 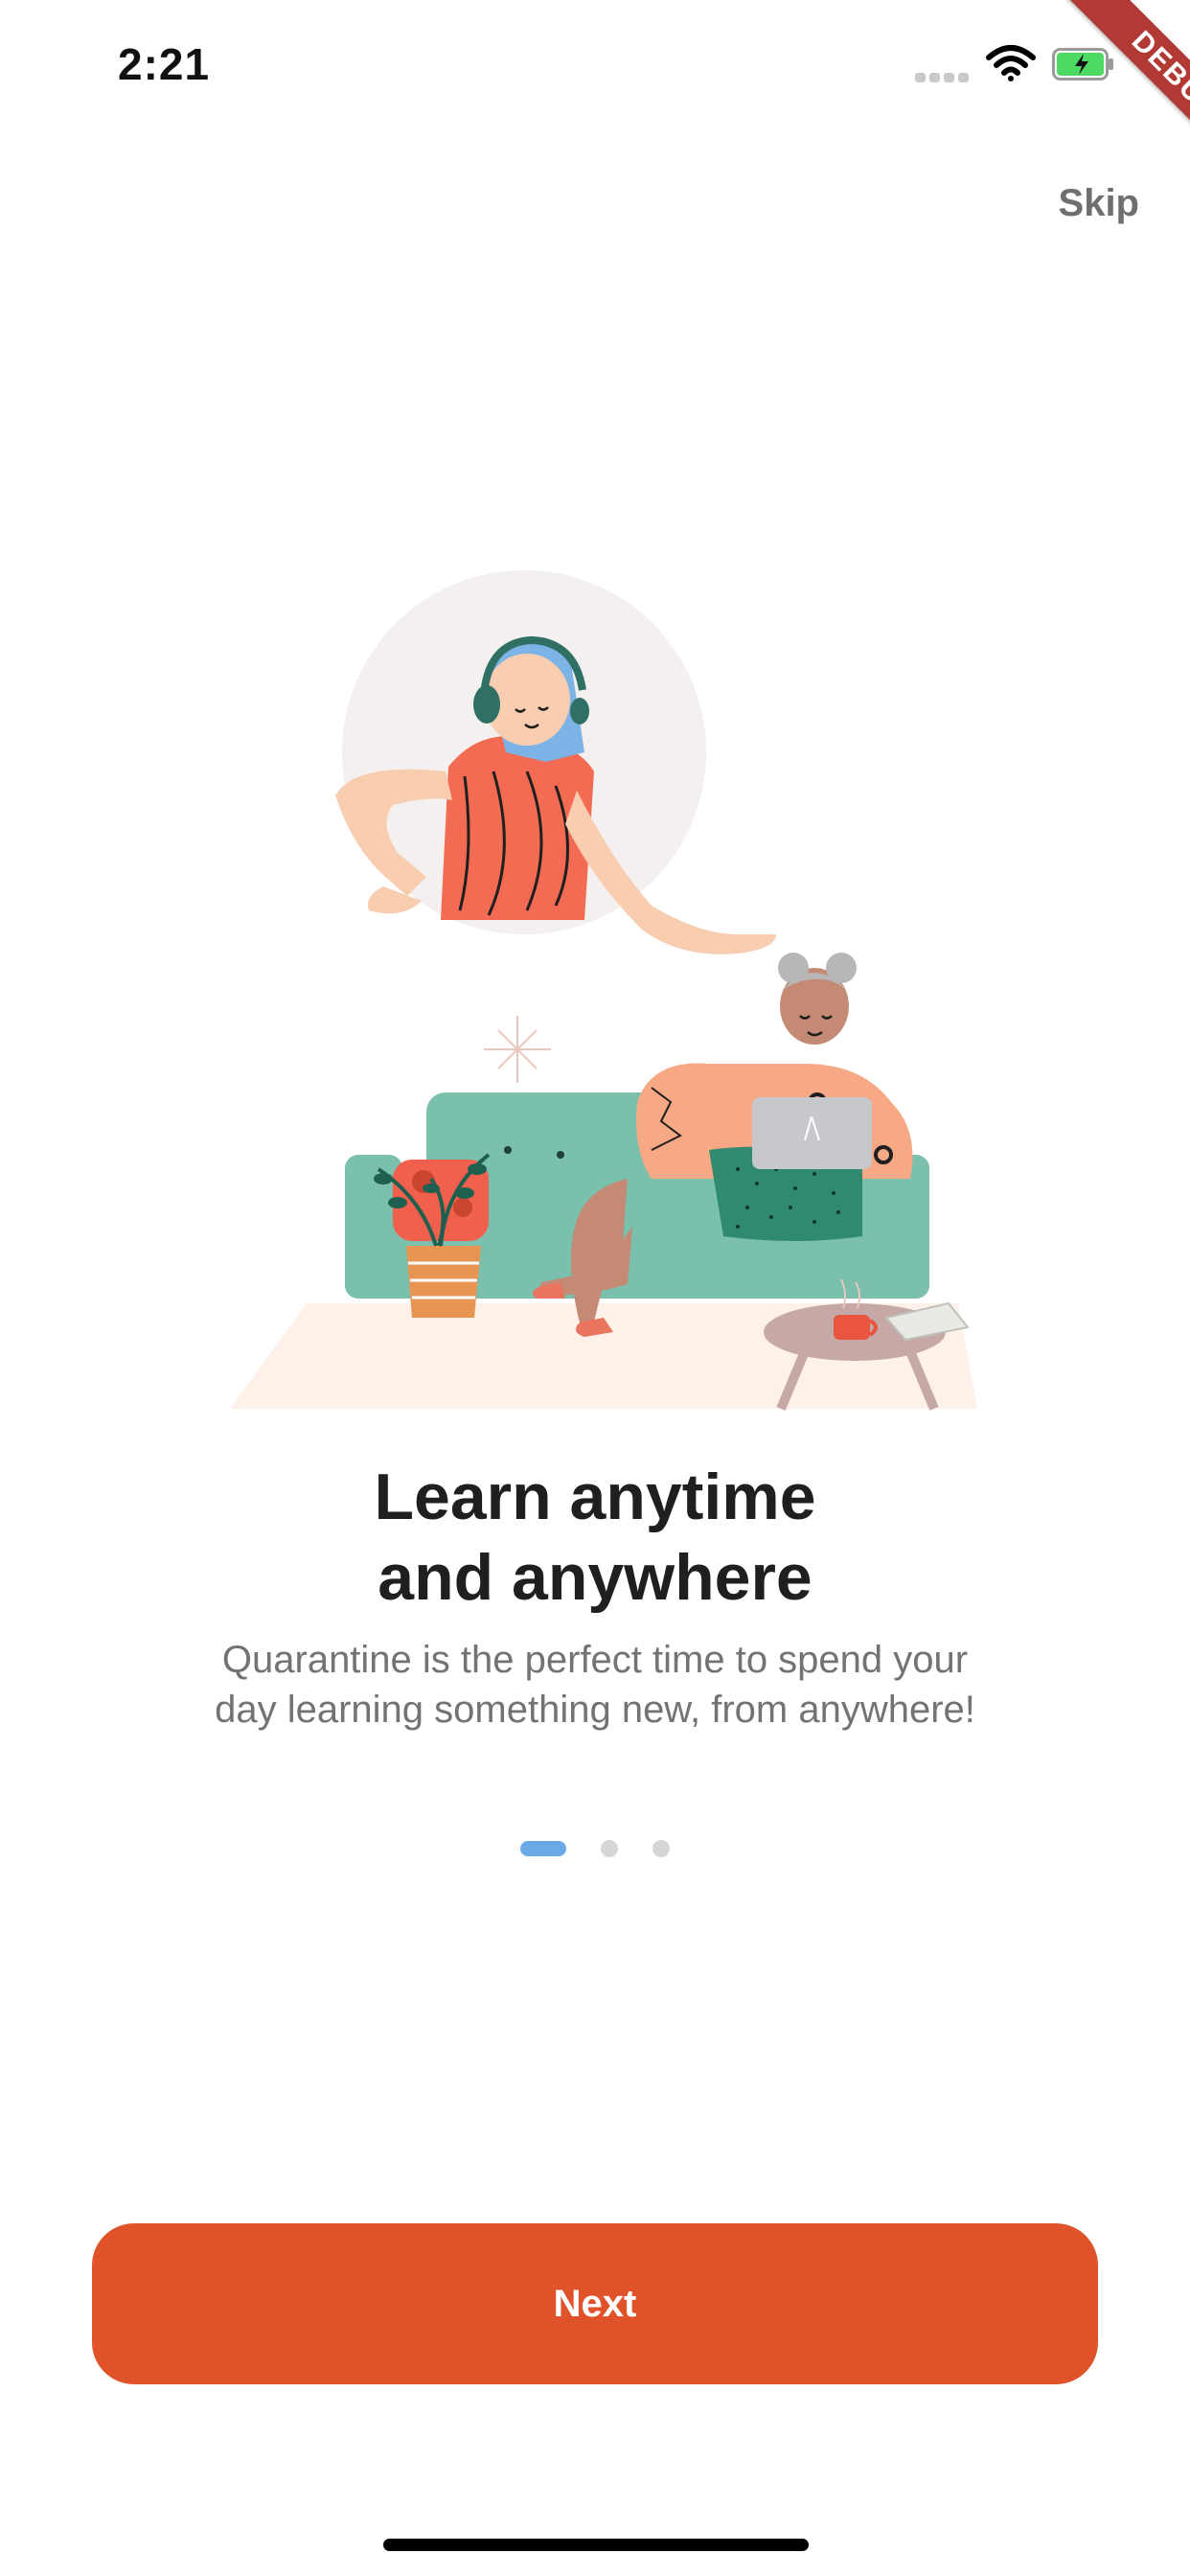 I want to click on page-indicator, so click(x=595, y=1848).